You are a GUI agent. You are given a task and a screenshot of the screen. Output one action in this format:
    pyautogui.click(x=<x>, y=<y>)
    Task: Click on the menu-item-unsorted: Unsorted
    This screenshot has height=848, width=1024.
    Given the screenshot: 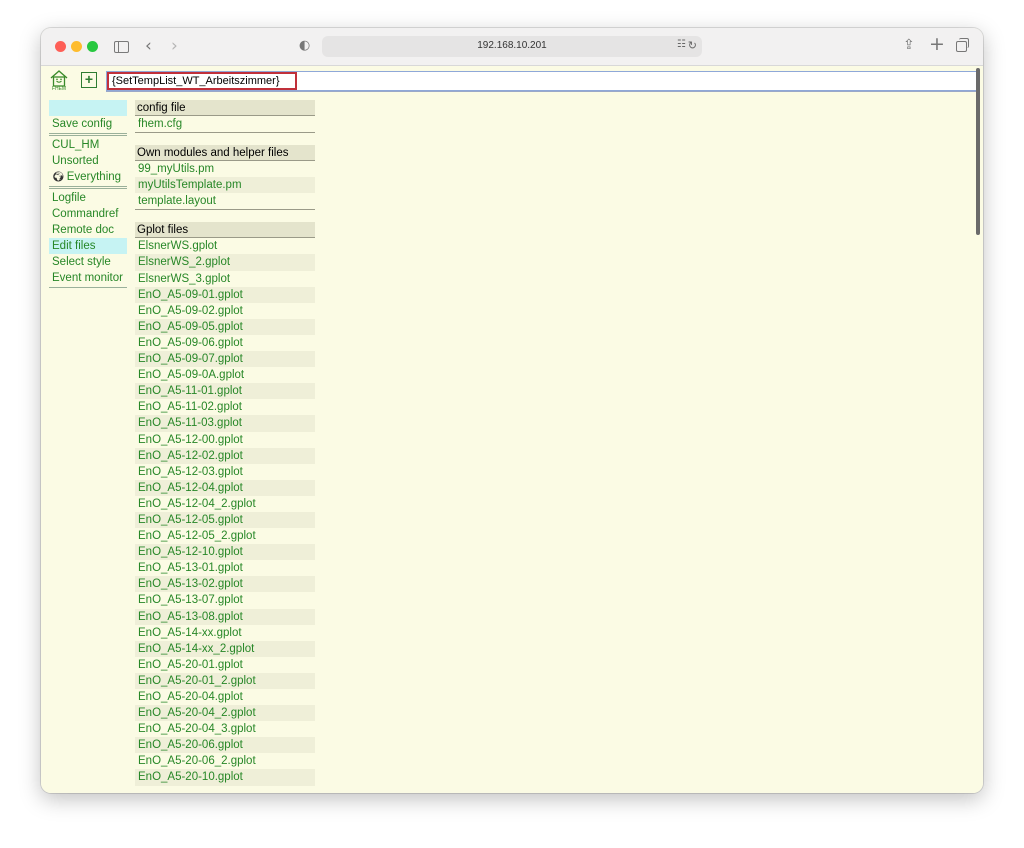 What is the action you would take?
    pyautogui.click(x=88, y=161)
    